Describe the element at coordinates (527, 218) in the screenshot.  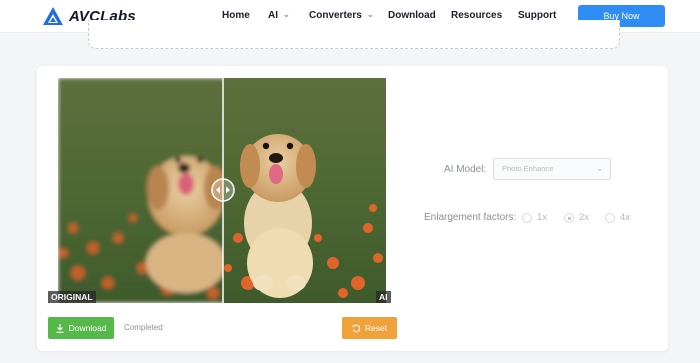
I see `factor-1x-radio` at that location.